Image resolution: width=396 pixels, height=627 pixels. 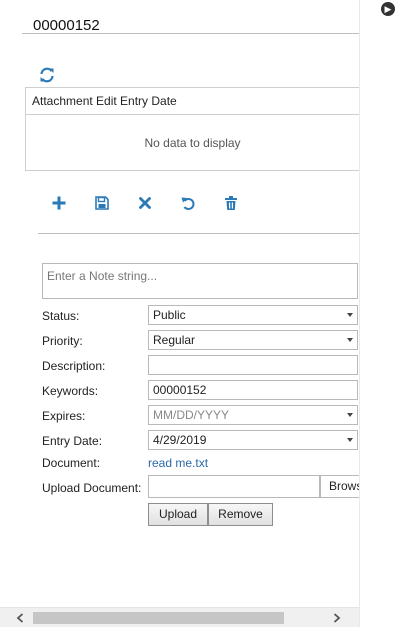 I want to click on entry-date-value: 4/29/2019, so click(x=180, y=440).